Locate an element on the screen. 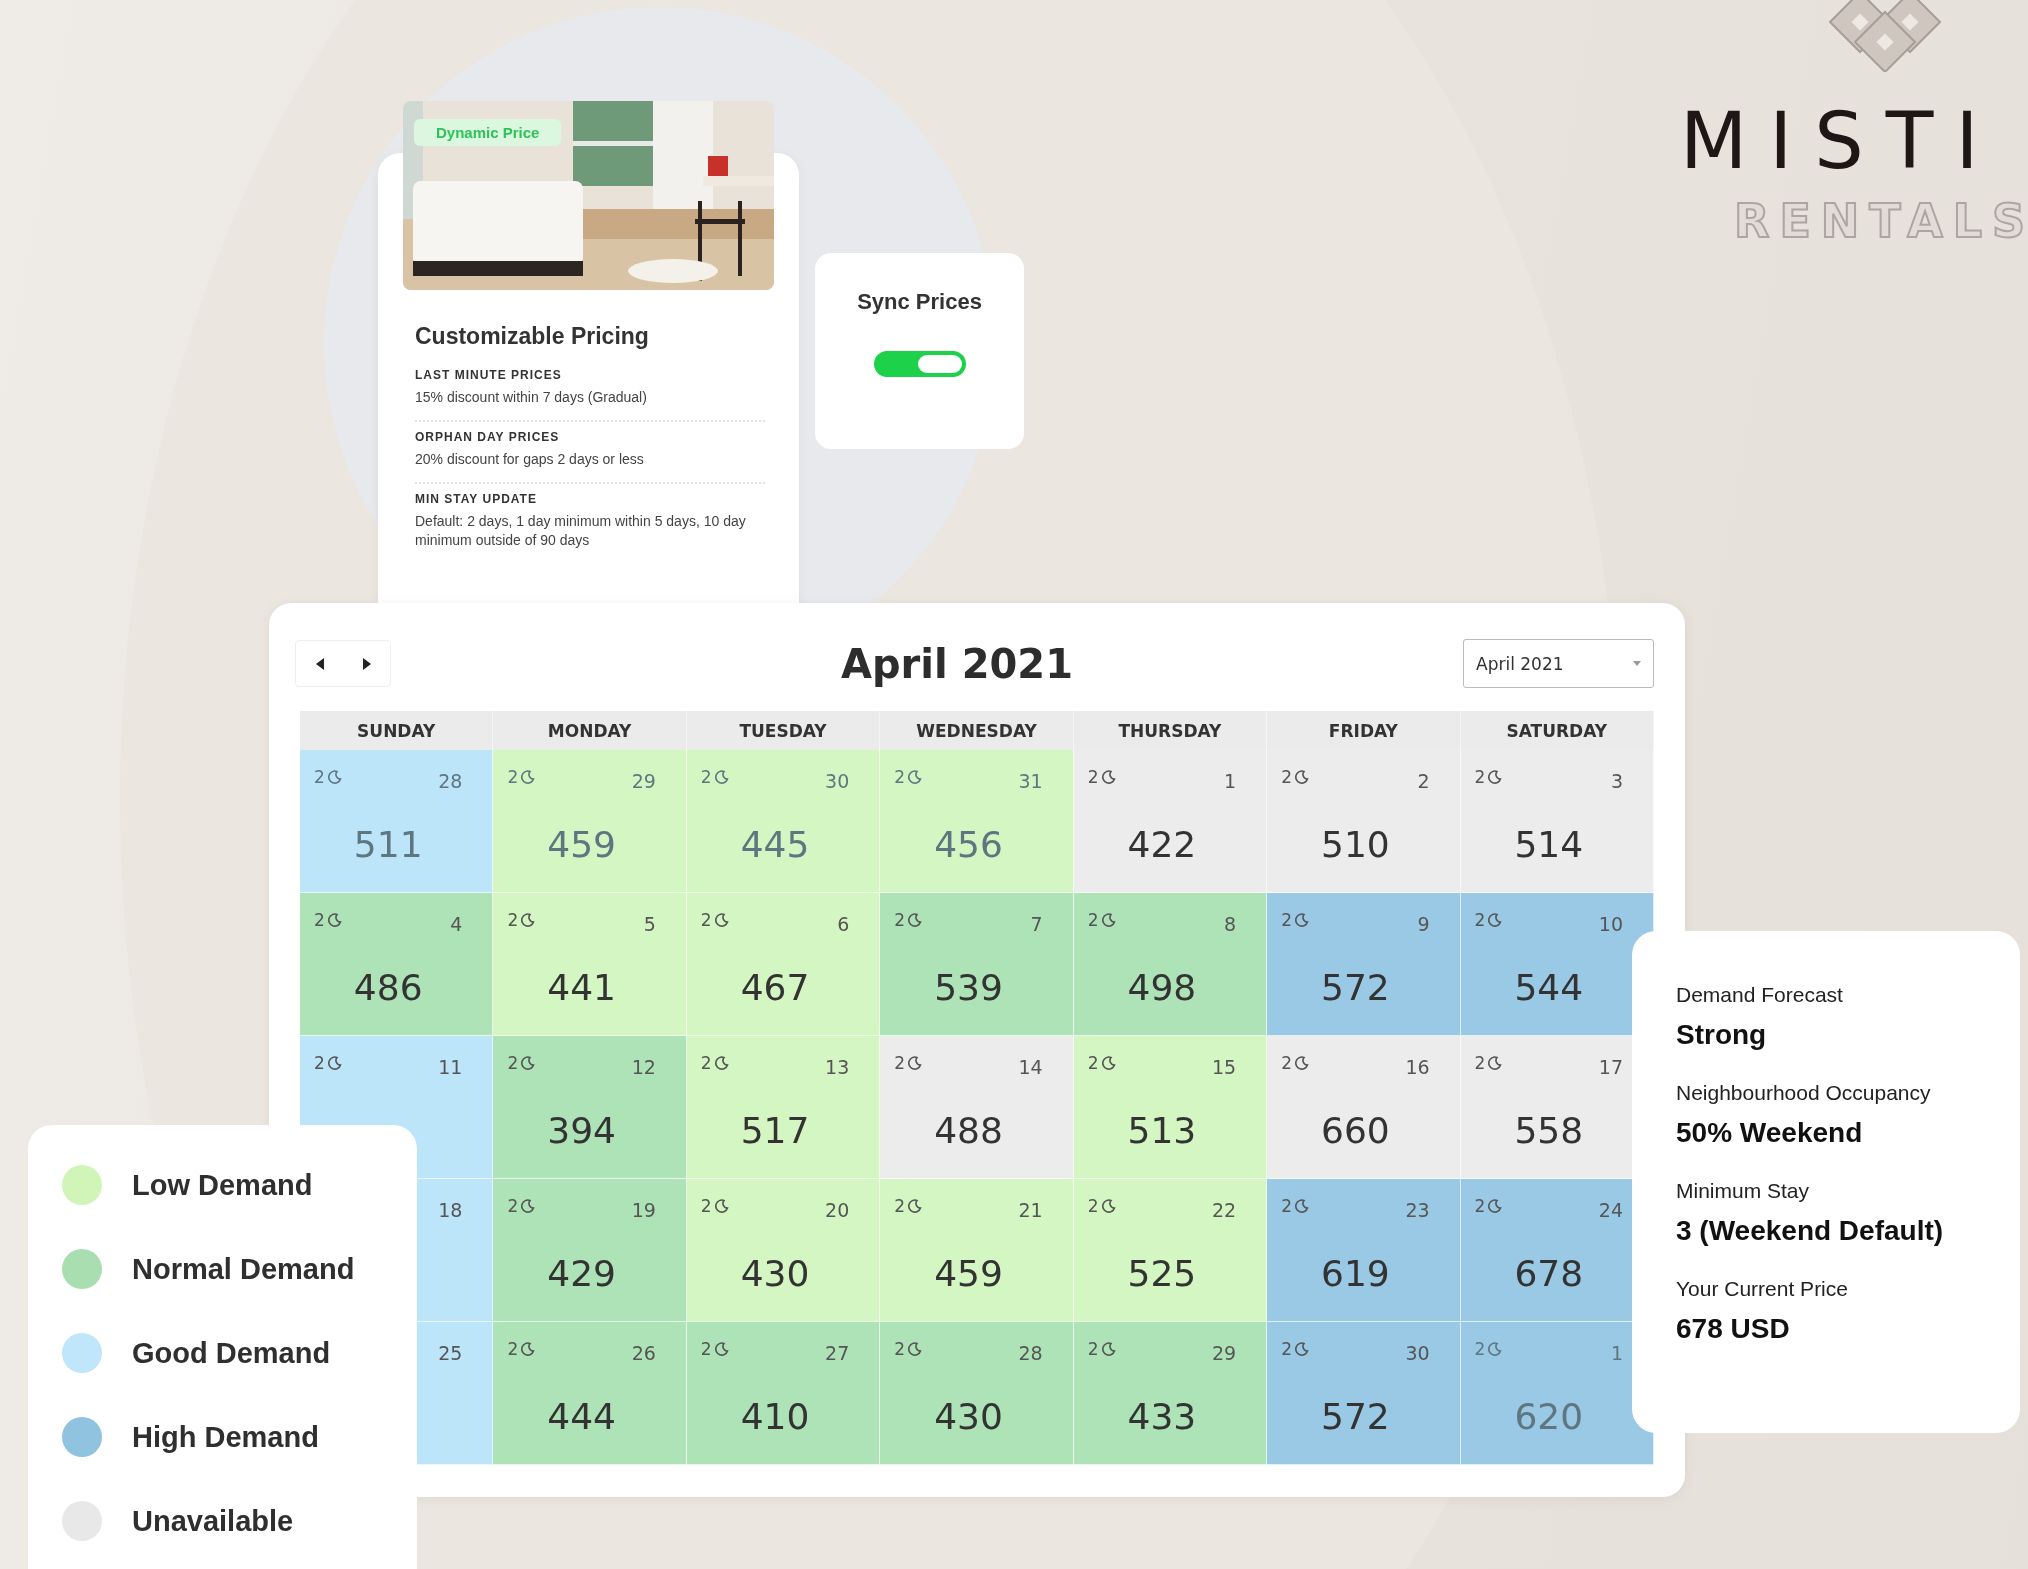 This screenshot has width=2028, height=1569. column-header: MONDAY is located at coordinates (590, 730).